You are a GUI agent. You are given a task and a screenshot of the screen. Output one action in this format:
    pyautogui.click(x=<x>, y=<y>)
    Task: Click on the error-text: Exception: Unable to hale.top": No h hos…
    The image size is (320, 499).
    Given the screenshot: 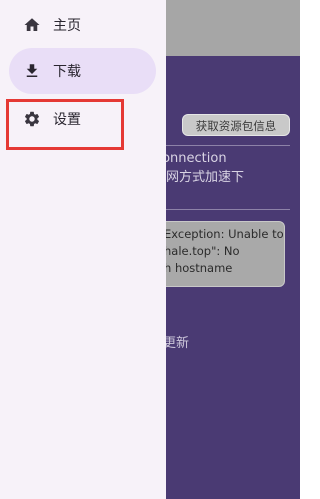 What is the action you would take?
    pyautogui.click(x=224, y=251)
    